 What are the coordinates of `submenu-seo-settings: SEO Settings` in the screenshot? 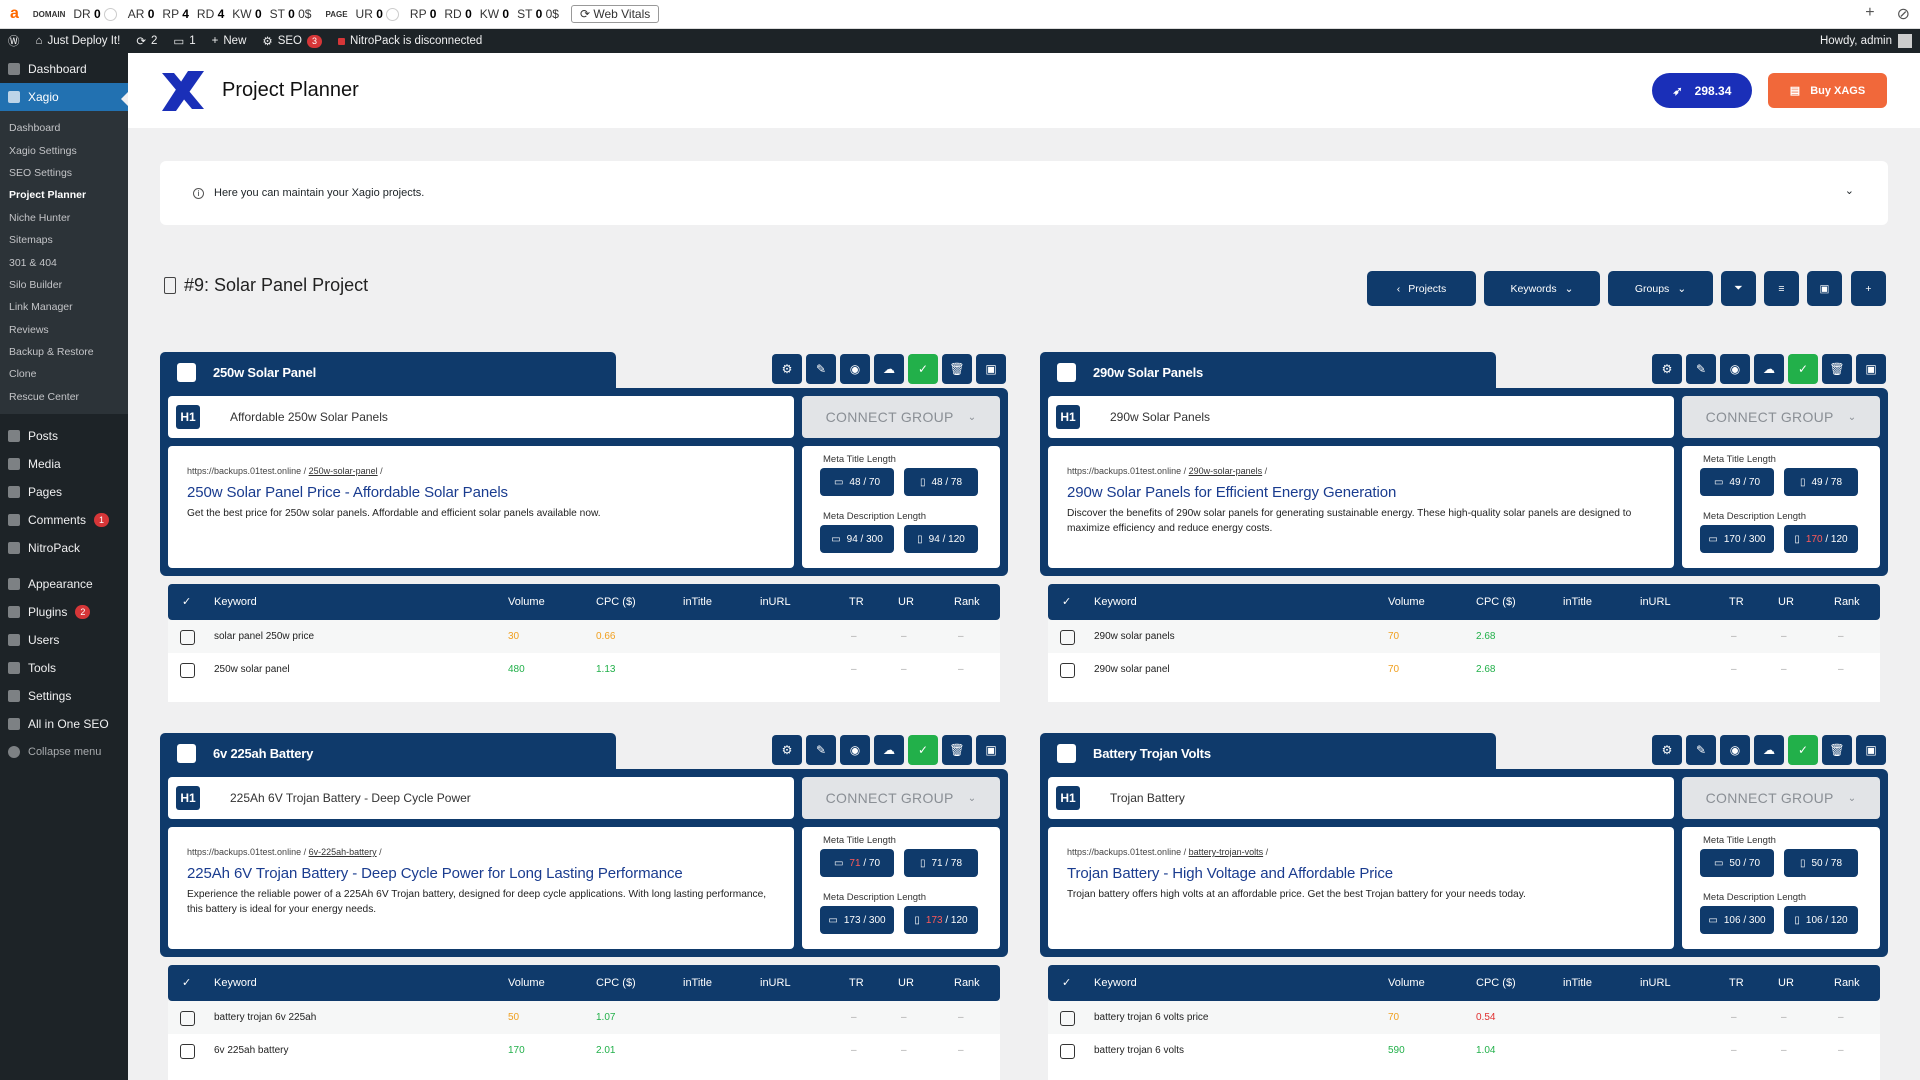 It's located at (64, 173).